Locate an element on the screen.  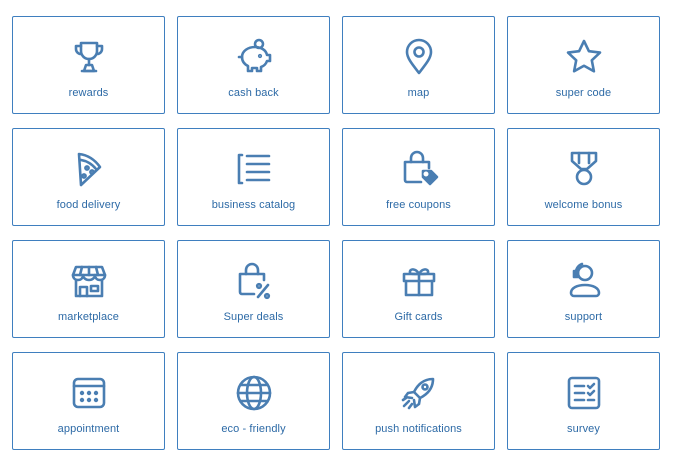
tile-appointment: appointment is located at coordinates (88, 401).